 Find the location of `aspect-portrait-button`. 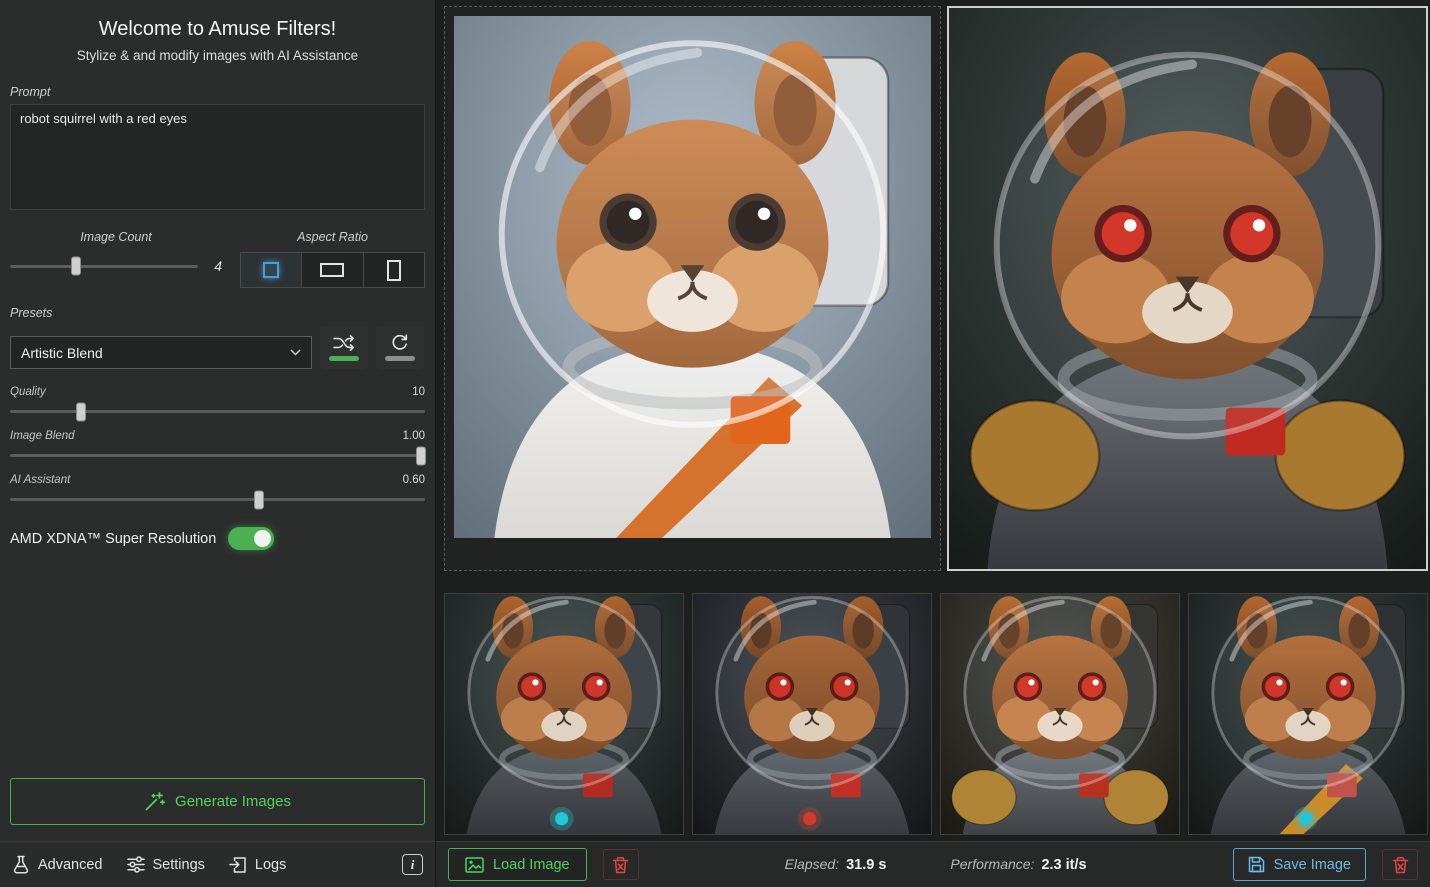

aspect-portrait-button is located at coordinates (394, 270).